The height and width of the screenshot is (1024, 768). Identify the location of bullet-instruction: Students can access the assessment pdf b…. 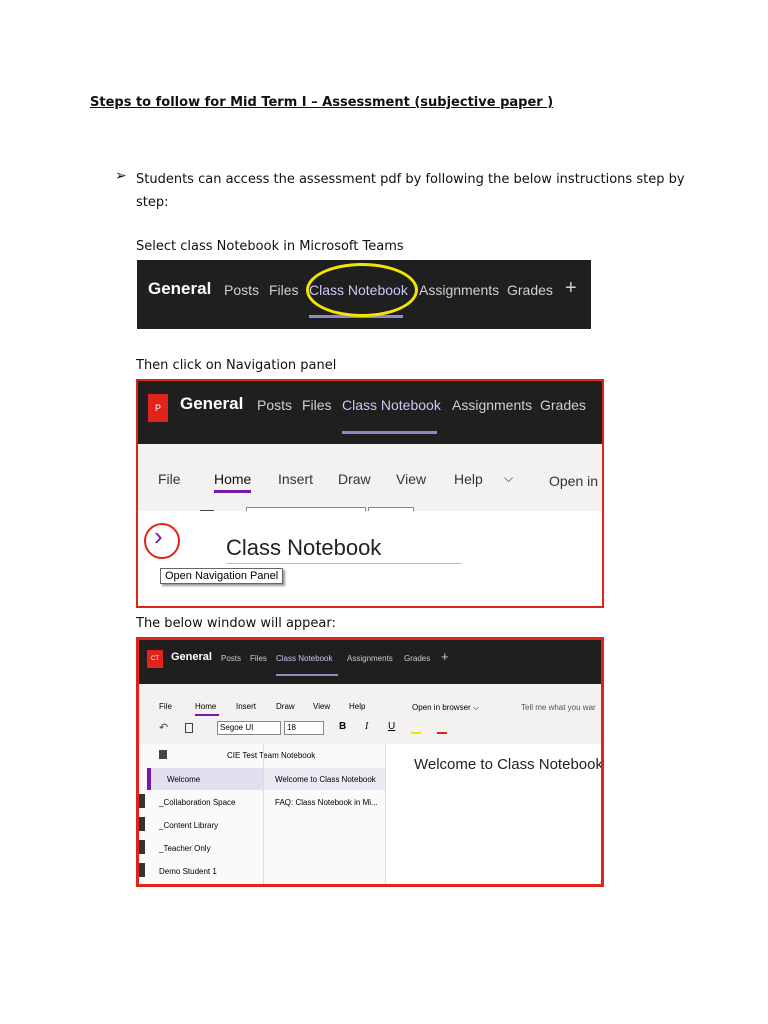
(410, 191).